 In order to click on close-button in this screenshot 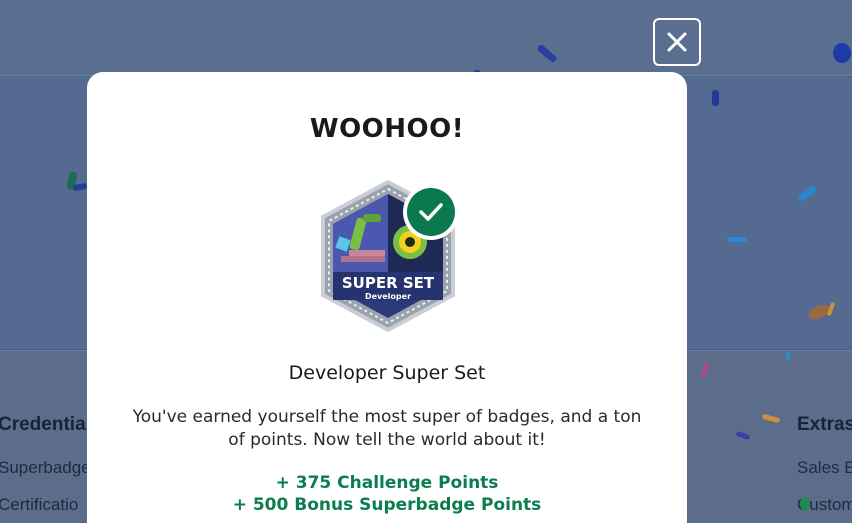, I will do `click(677, 42)`.